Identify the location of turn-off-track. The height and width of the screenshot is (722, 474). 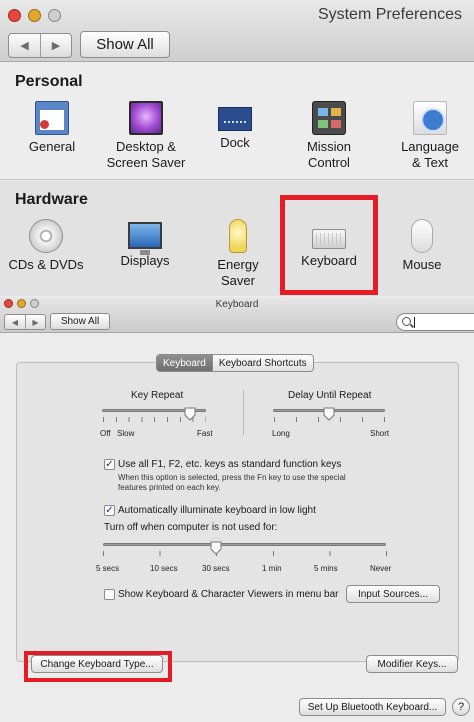
(244, 544).